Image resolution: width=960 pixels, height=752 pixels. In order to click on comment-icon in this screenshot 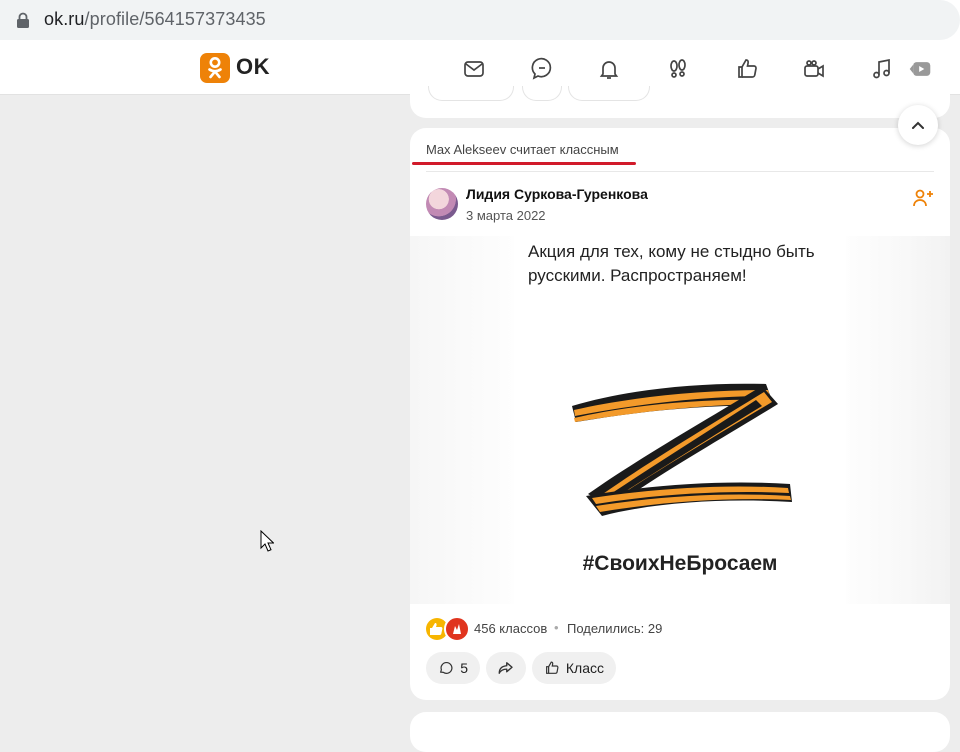, I will do `click(446, 667)`.